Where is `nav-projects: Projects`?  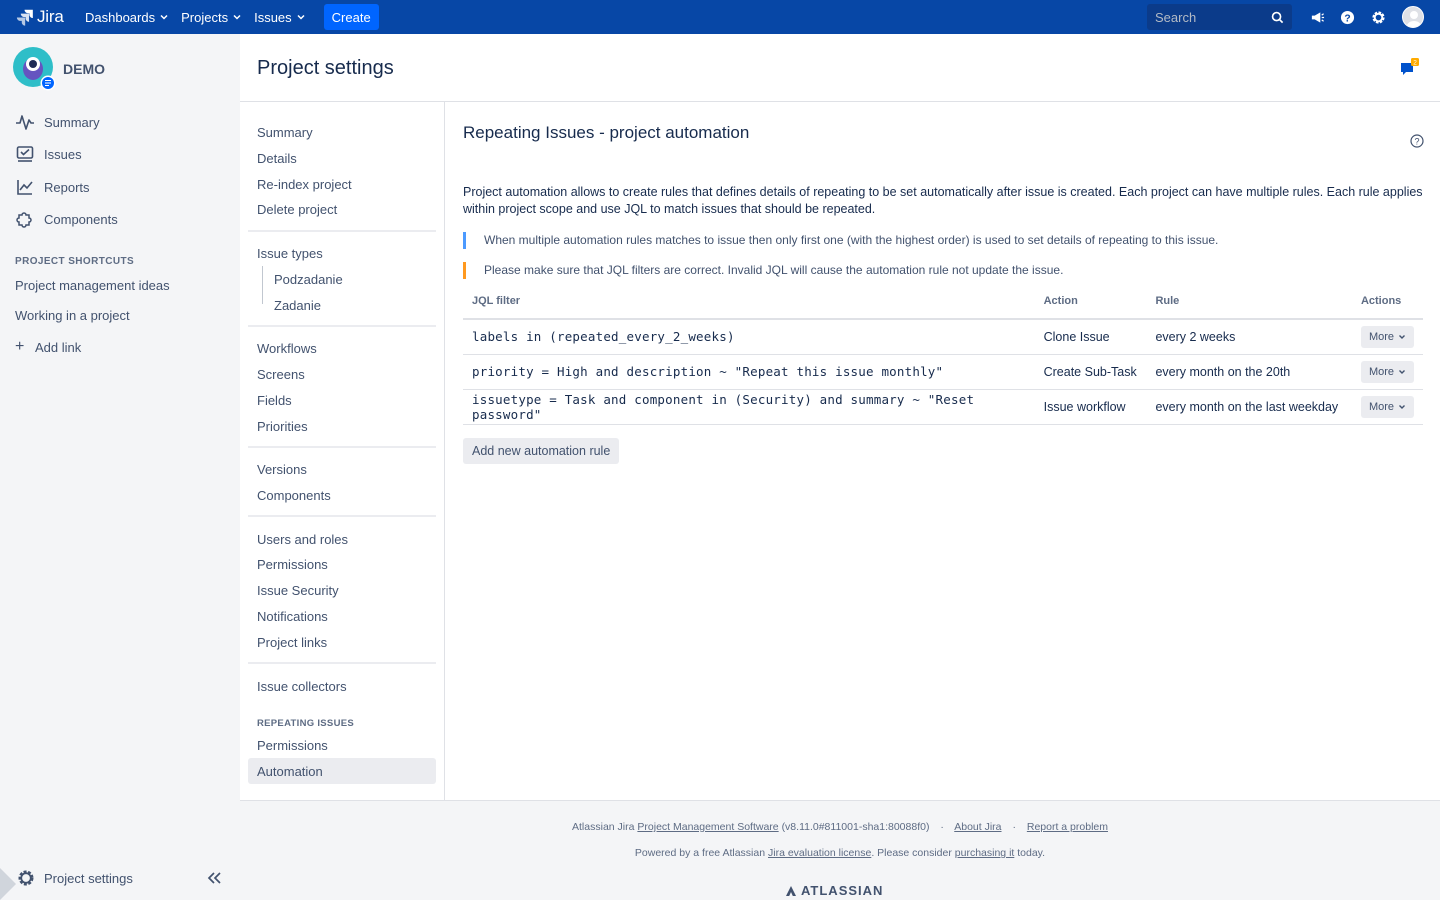
nav-projects: Projects is located at coordinates (211, 17).